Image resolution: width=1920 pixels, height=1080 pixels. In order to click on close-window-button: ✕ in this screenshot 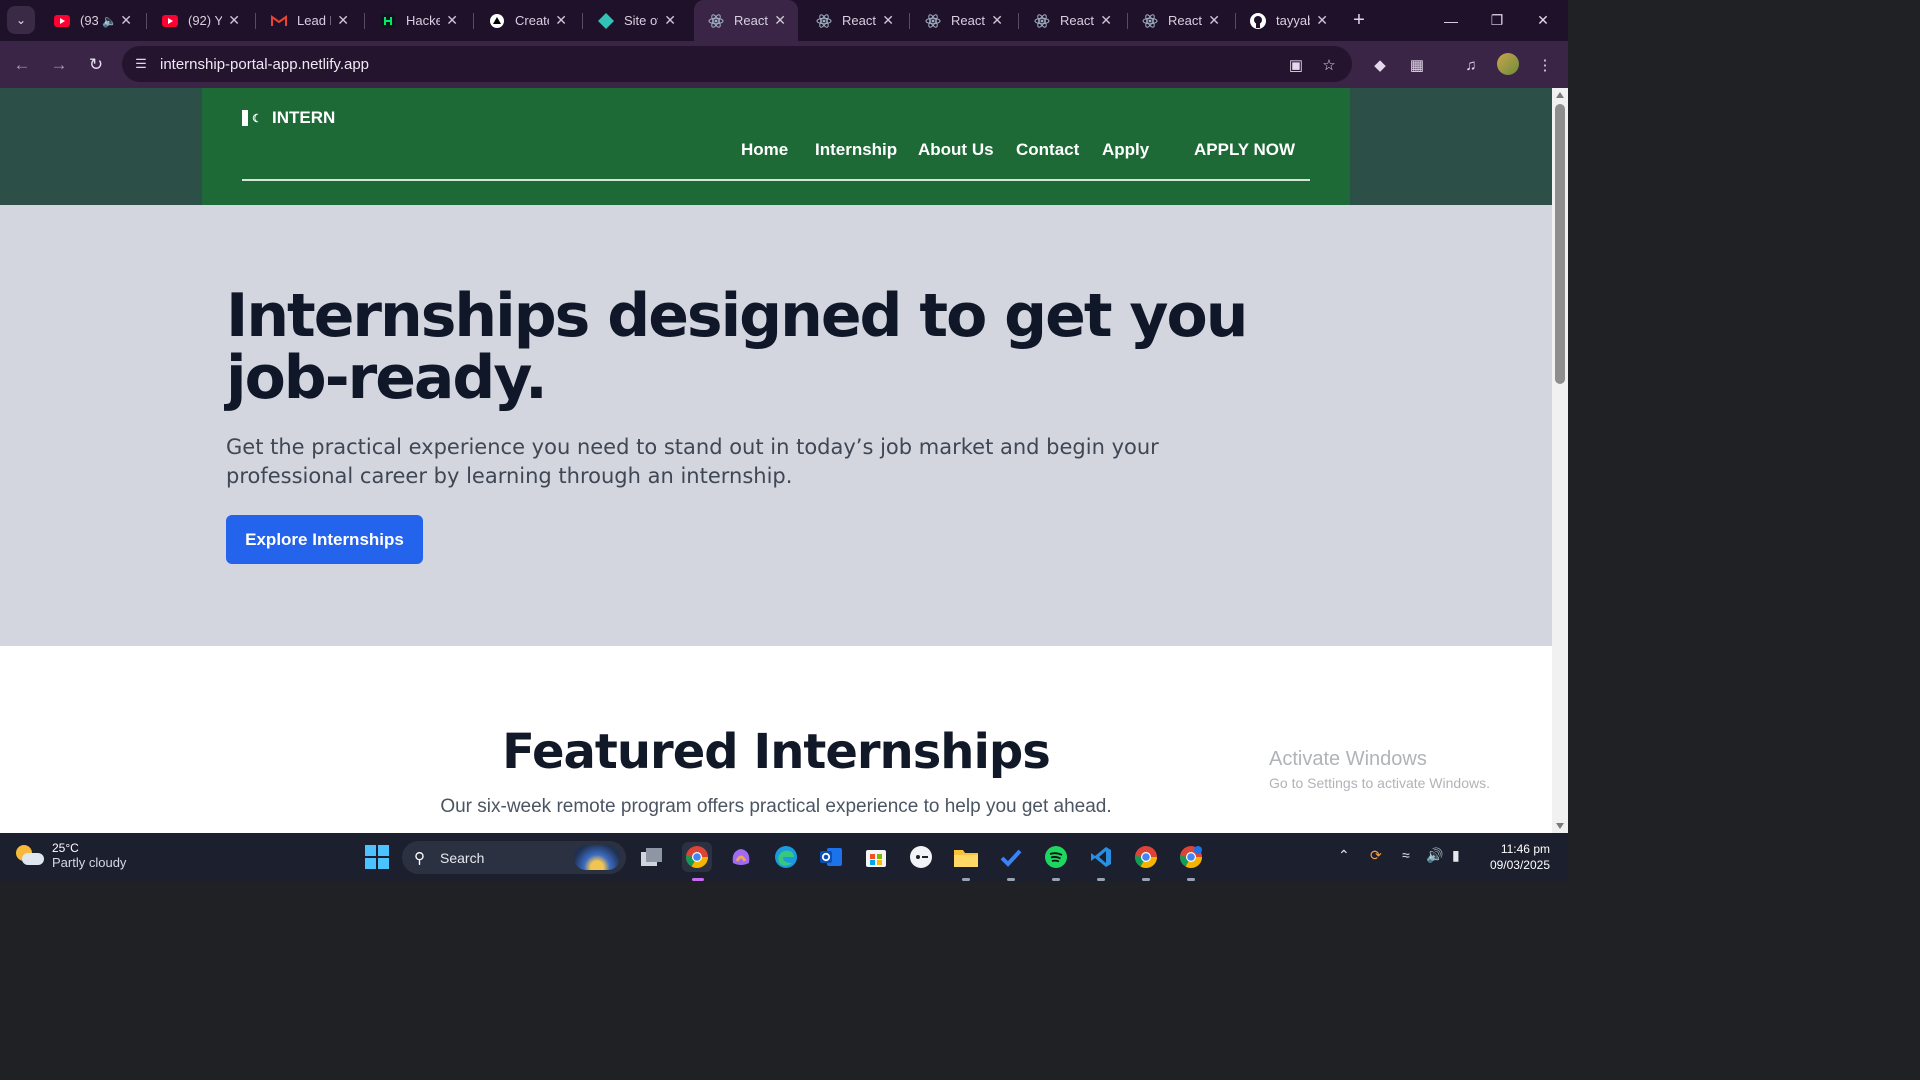, I will do `click(1543, 20)`.